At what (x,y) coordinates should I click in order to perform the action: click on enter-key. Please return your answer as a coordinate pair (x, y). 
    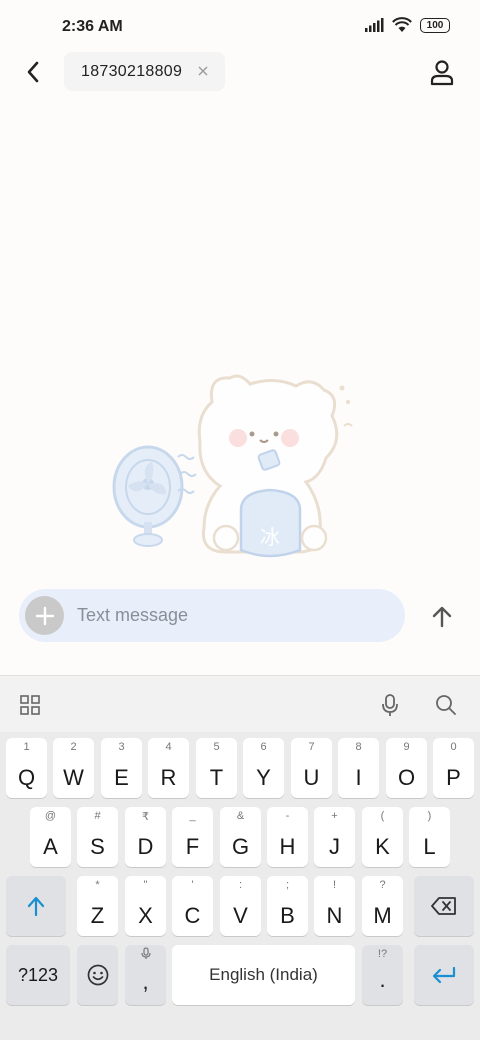
    Looking at the image, I should click on (444, 975).